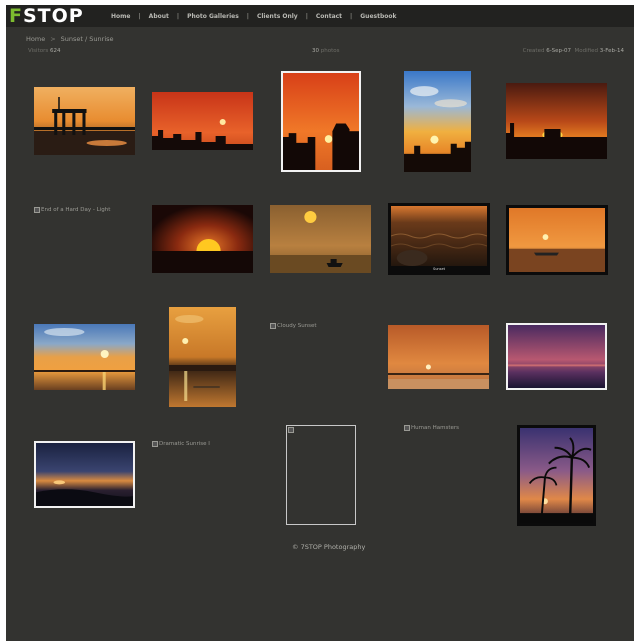 This screenshot has height=641, width=640. What do you see at coordinates (293, 326) in the screenshot?
I see `broken-image-cloudy-sunset: Cloudy Sunset` at bounding box center [293, 326].